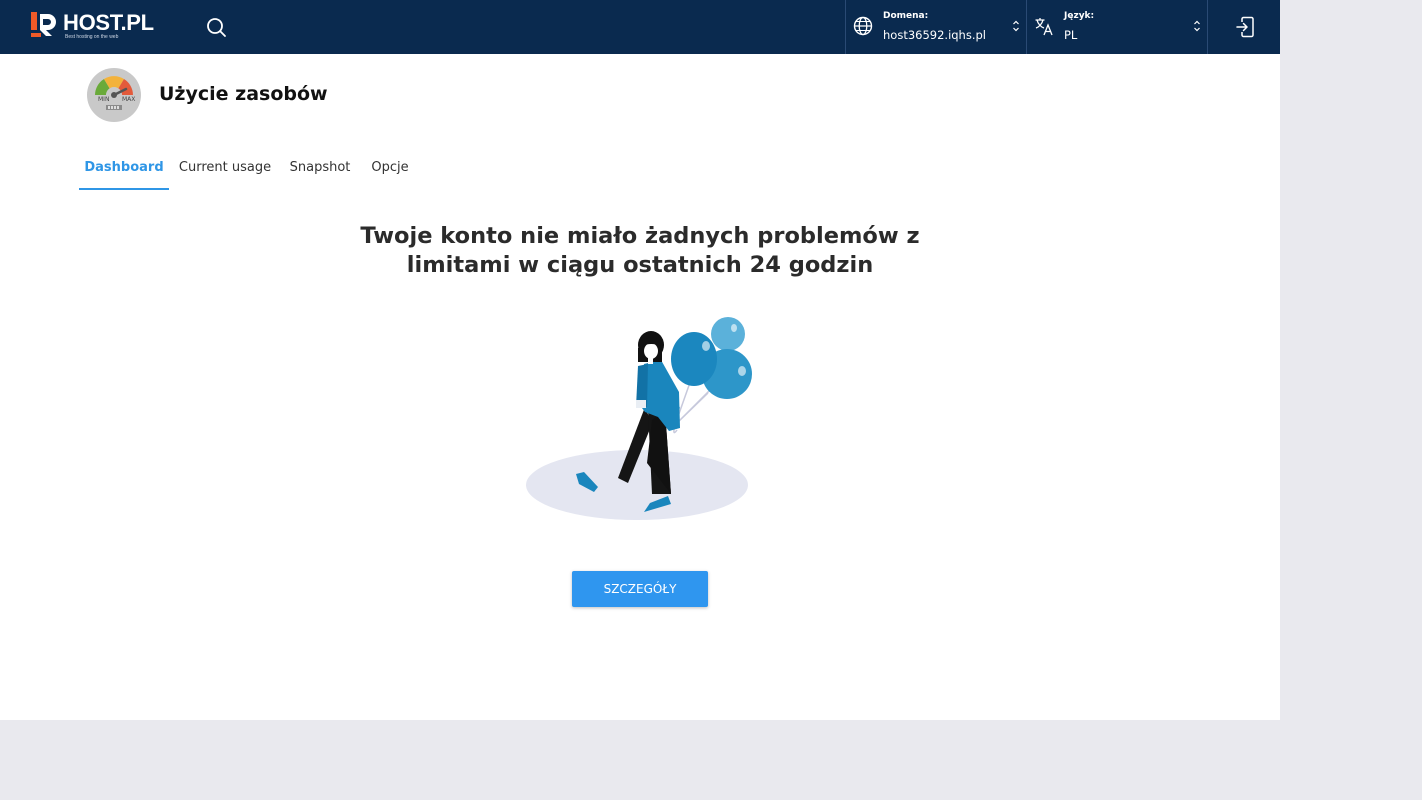 The width and height of the screenshot is (1422, 800). I want to click on woman-with-balloons-illustration, so click(640, 419).